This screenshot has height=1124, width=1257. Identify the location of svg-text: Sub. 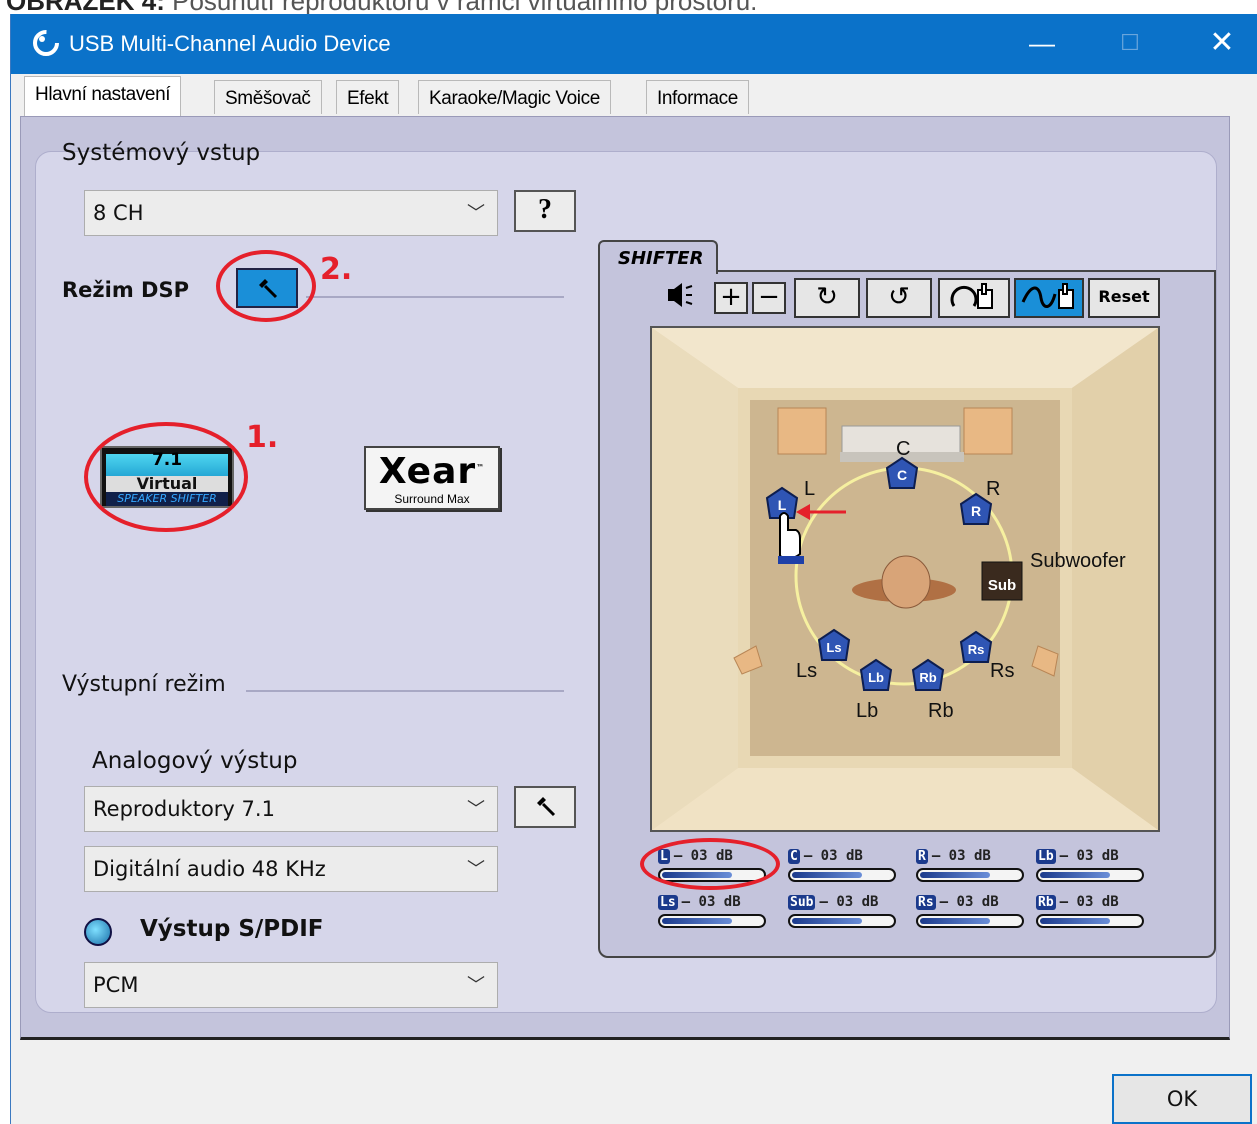
(1002, 585).